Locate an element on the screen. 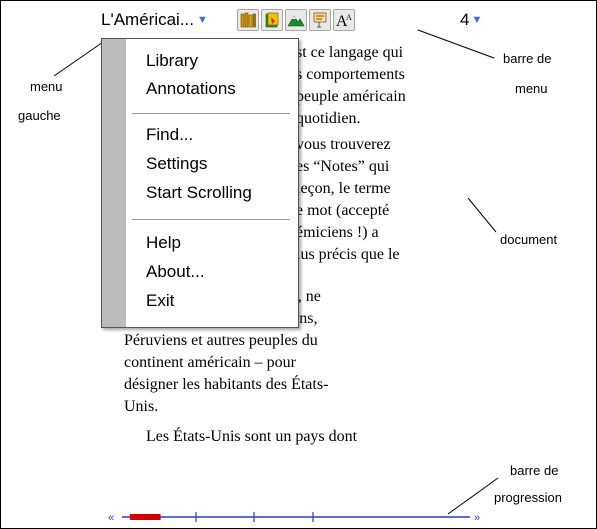 This screenshot has width=597, height=529. menu-item-exit: Exit is located at coordinates (160, 301).